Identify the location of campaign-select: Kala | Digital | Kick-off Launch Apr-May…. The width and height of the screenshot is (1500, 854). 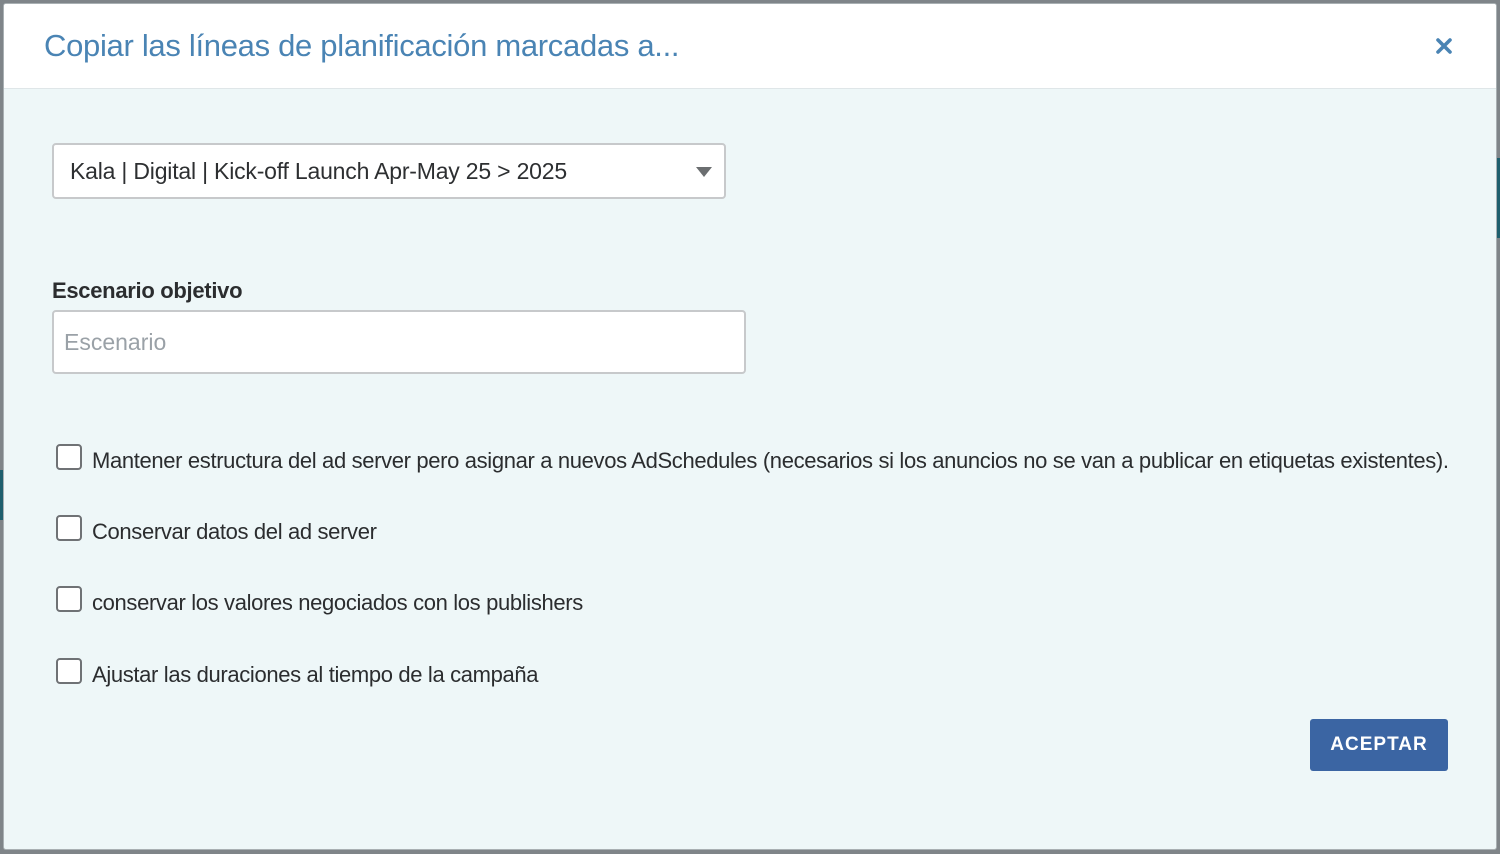
(389, 171).